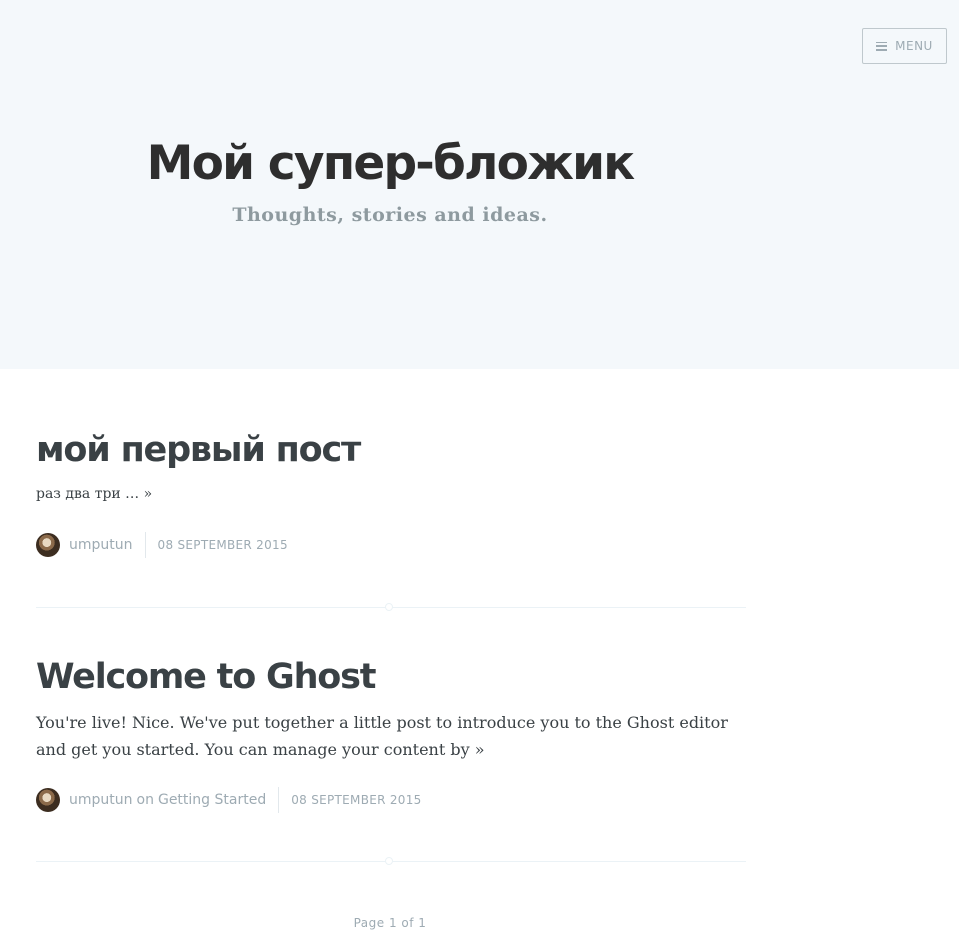  Describe the element at coordinates (212, 800) in the screenshot. I see `tag-link: Getting Started` at that location.